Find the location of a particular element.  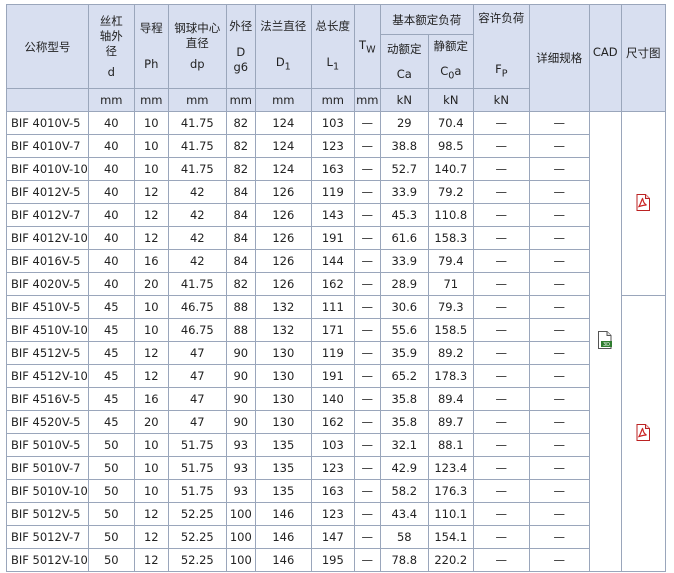

table-row: BIF 4012V-5 40 12 42 84 126 119—33.9 79.2— — is located at coordinates (336, 192).